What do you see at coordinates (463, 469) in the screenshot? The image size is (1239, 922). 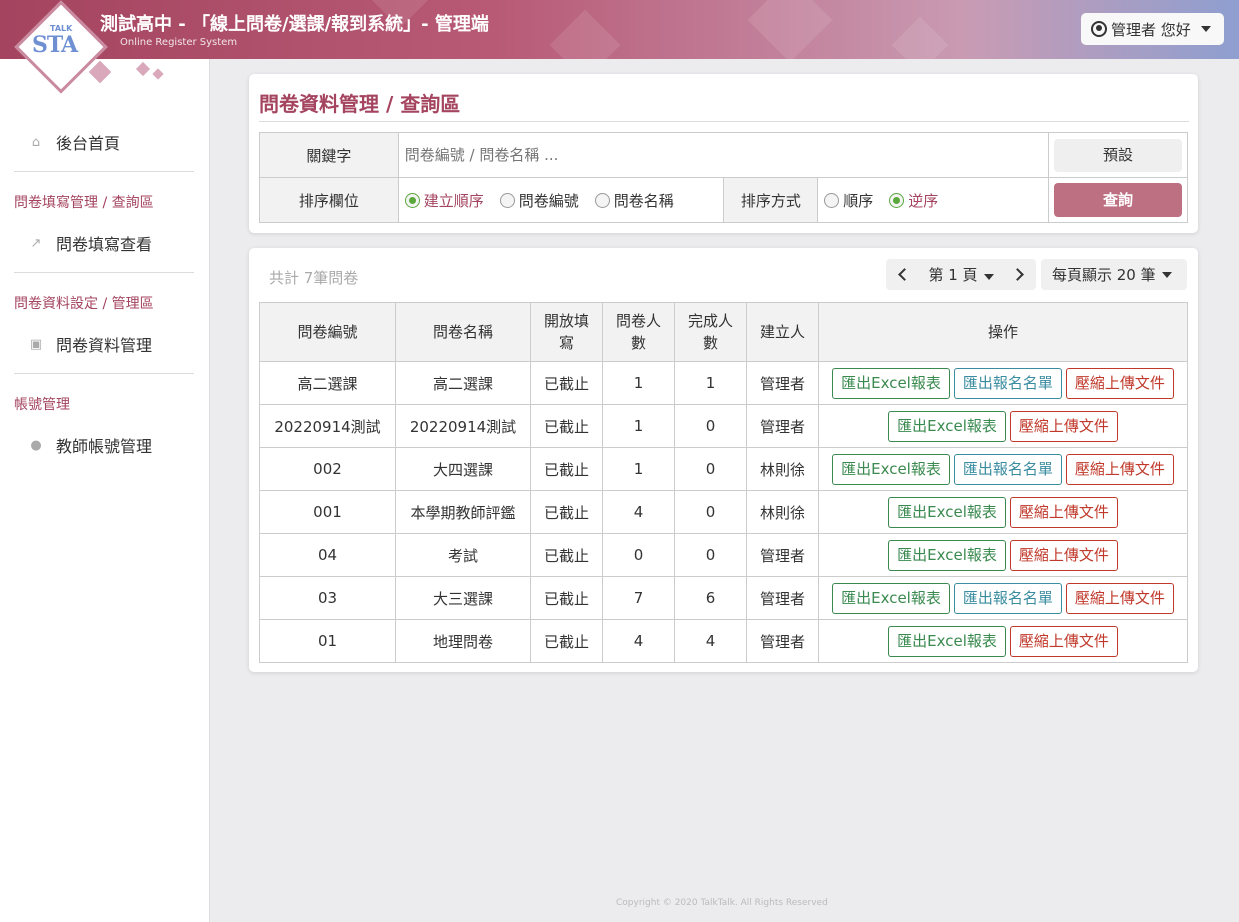 I see `cell-name: 大四選課` at bounding box center [463, 469].